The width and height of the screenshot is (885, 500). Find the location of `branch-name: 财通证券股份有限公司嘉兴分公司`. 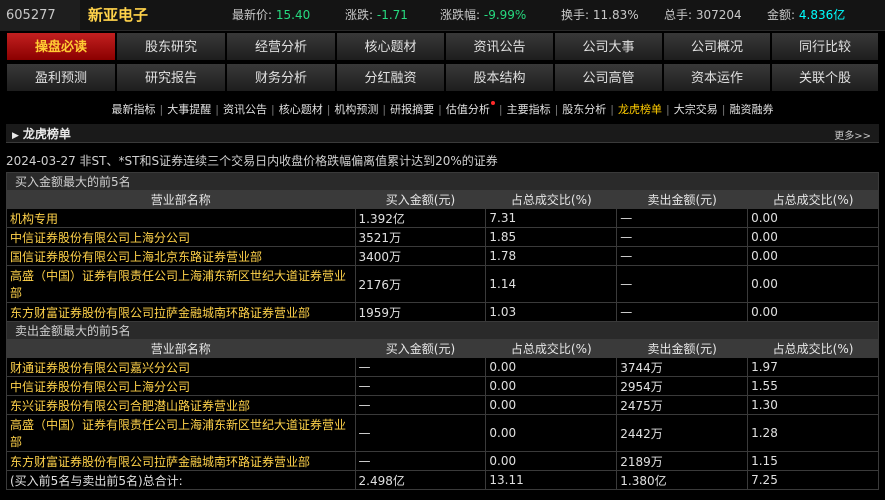

branch-name: 财通证券股份有限公司嘉兴分公司 is located at coordinates (181, 367).